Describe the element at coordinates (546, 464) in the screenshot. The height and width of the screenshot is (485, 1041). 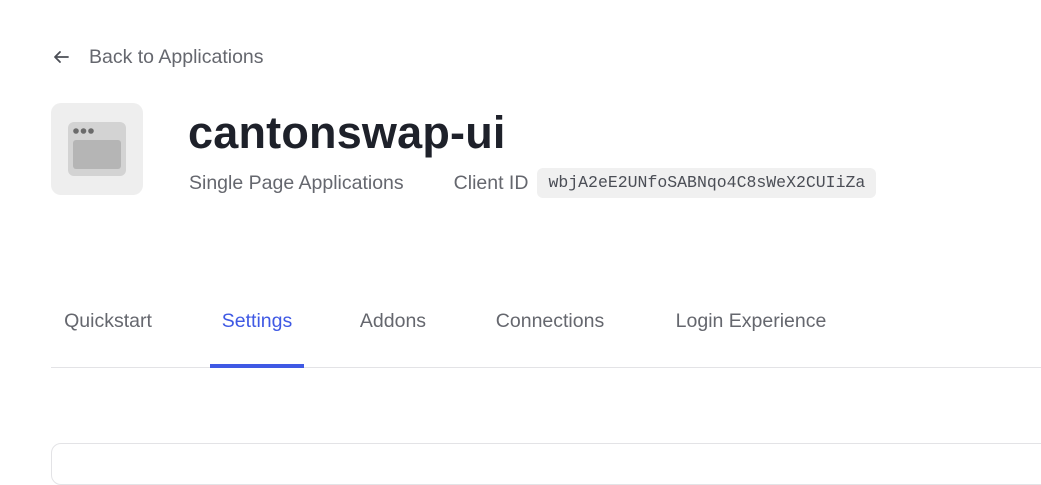
I see `settings-card` at that location.